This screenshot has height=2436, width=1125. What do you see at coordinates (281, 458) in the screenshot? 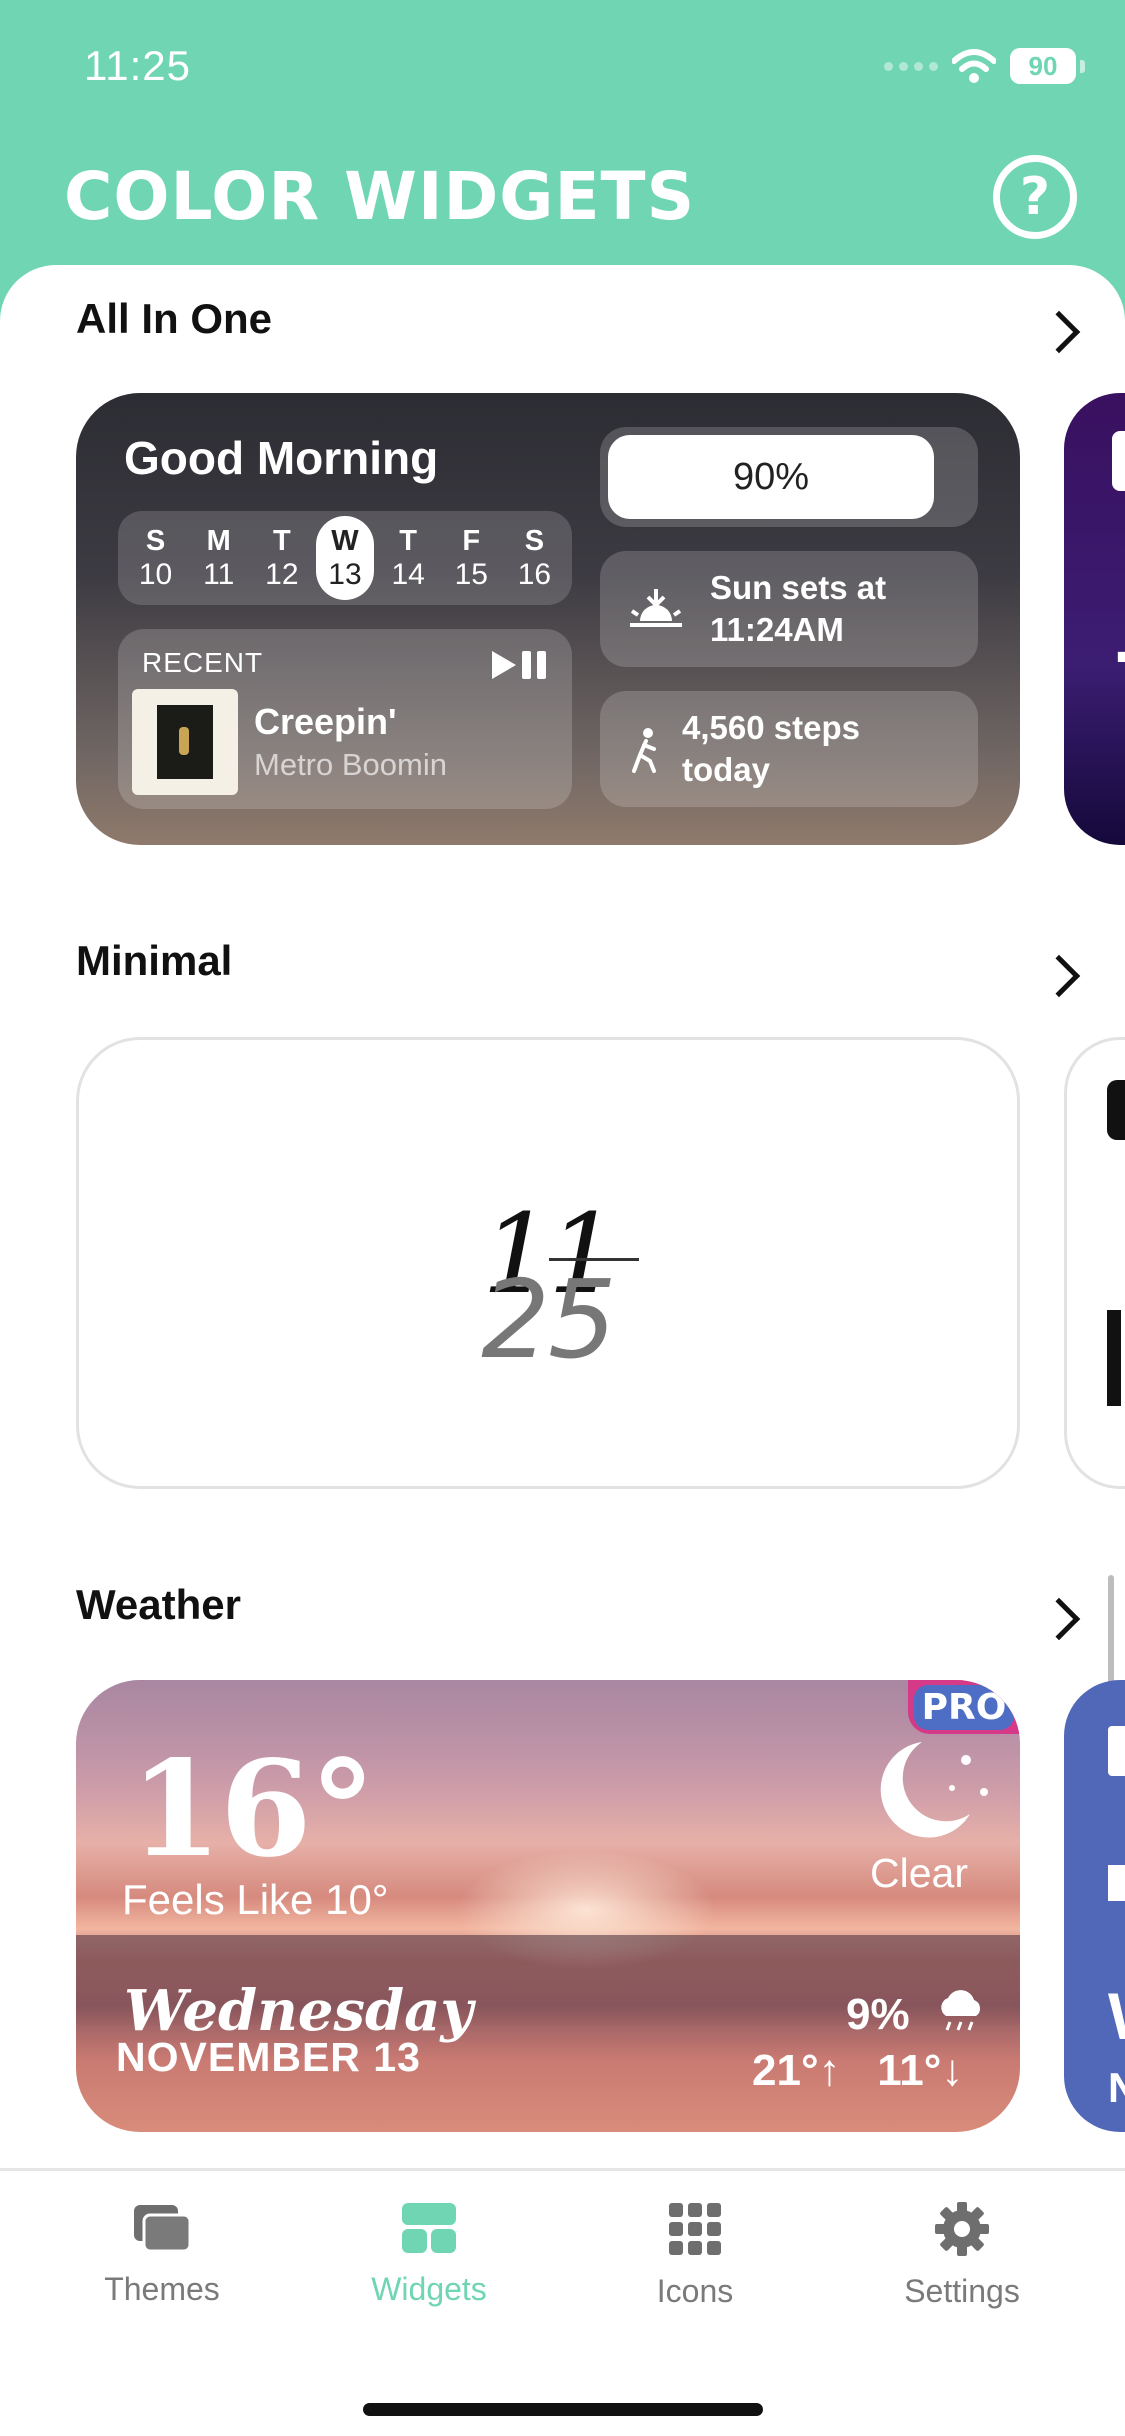
I see `greeting: Good Morning` at bounding box center [281, 458].